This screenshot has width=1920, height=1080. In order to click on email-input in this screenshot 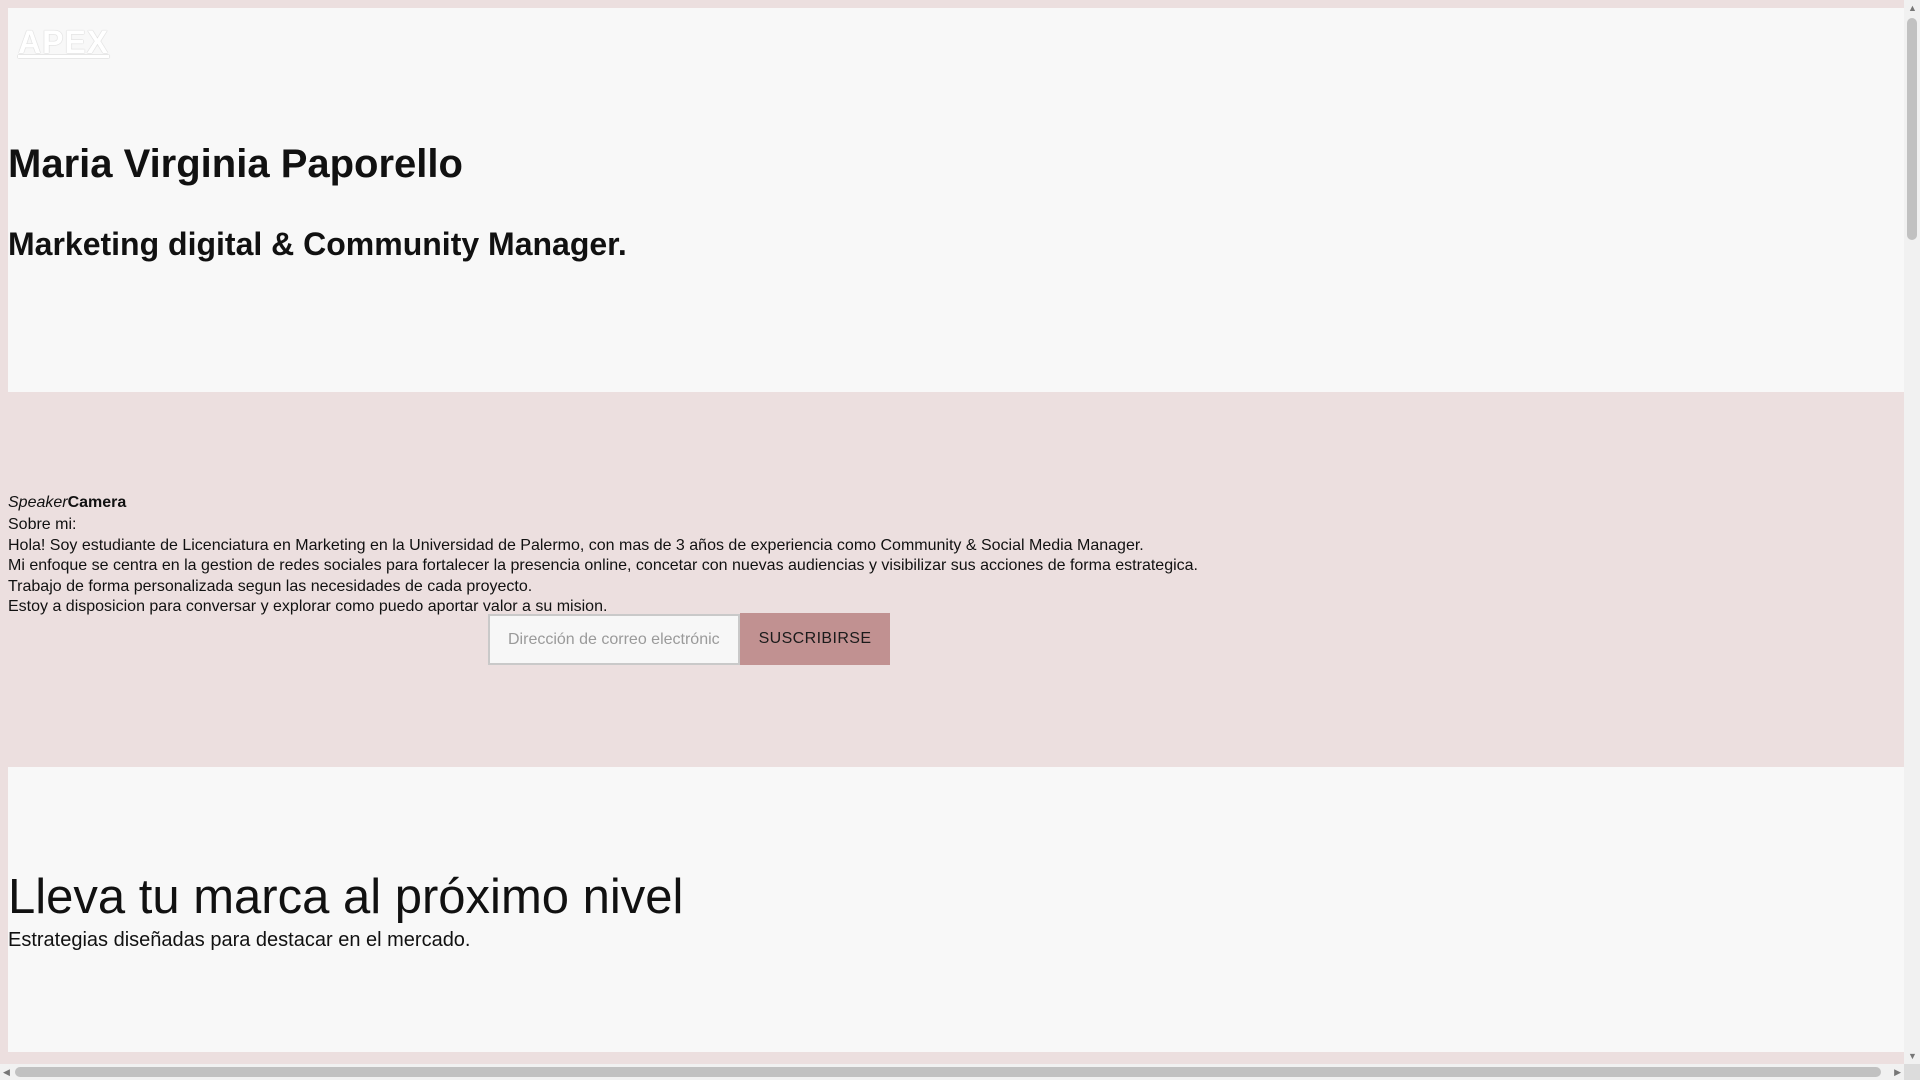, I will do `click(614, 639)`.